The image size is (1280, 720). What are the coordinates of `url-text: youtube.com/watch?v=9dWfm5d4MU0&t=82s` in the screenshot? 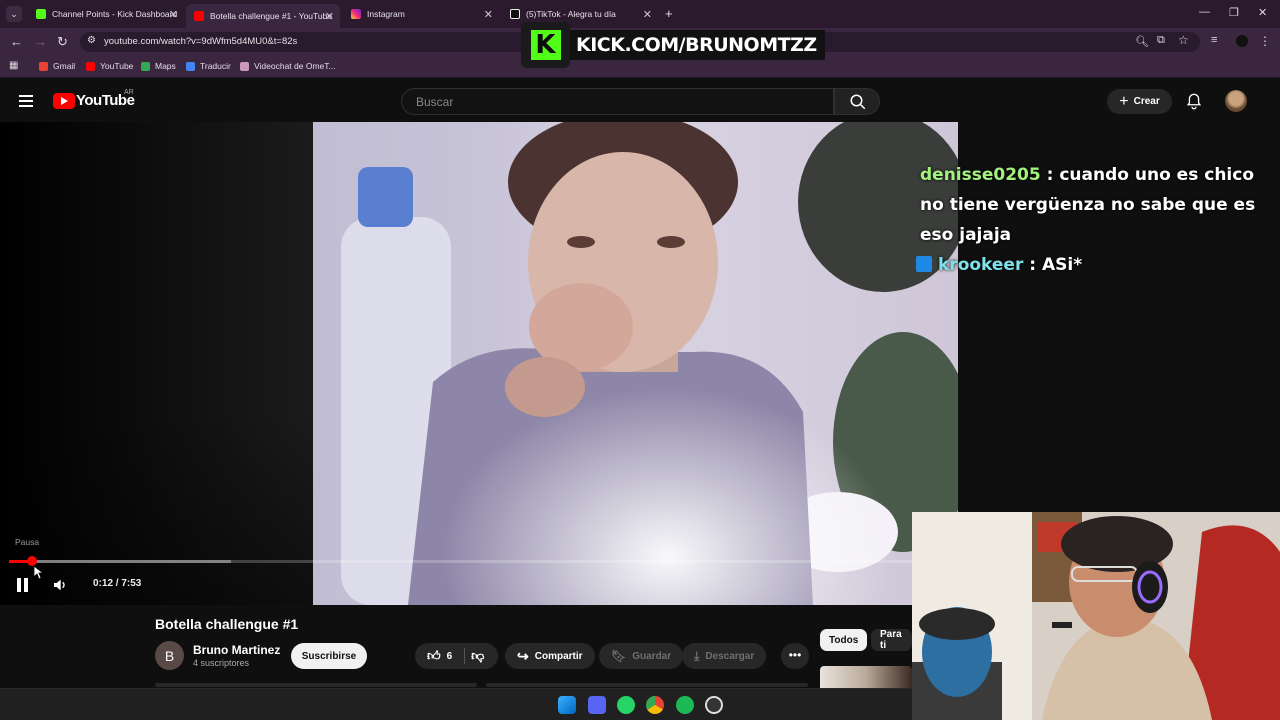 It's located at (200, 41).